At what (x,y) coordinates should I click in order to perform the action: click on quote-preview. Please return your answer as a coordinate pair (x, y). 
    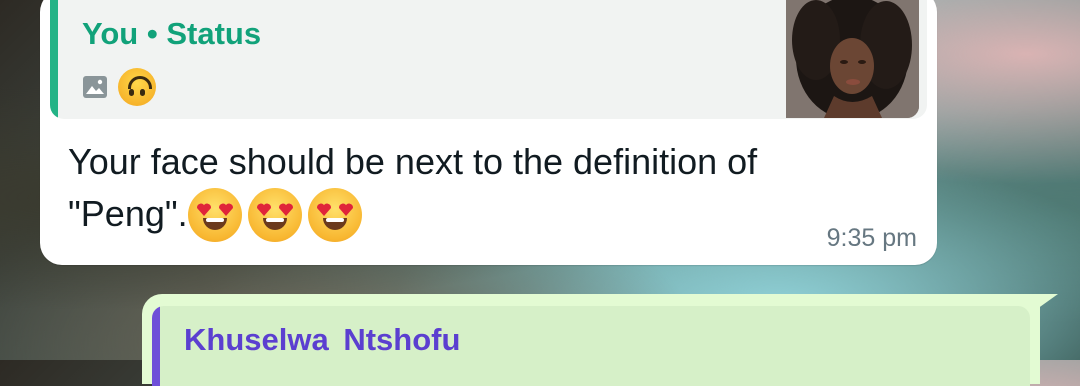
    Looking at the image, I should click on (119, 87).